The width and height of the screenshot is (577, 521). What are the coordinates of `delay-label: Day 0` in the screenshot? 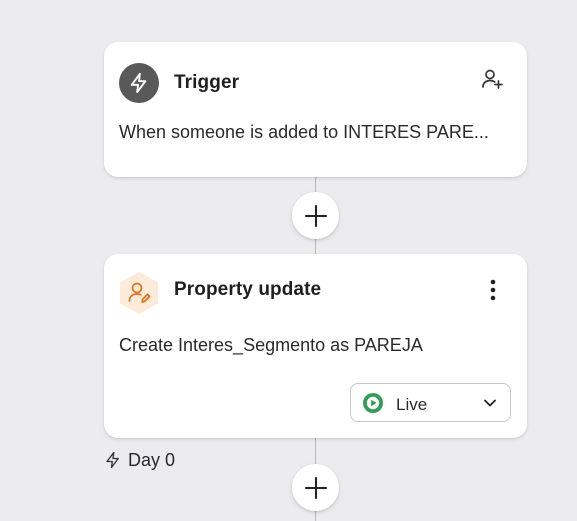 It's located at (139, 460).